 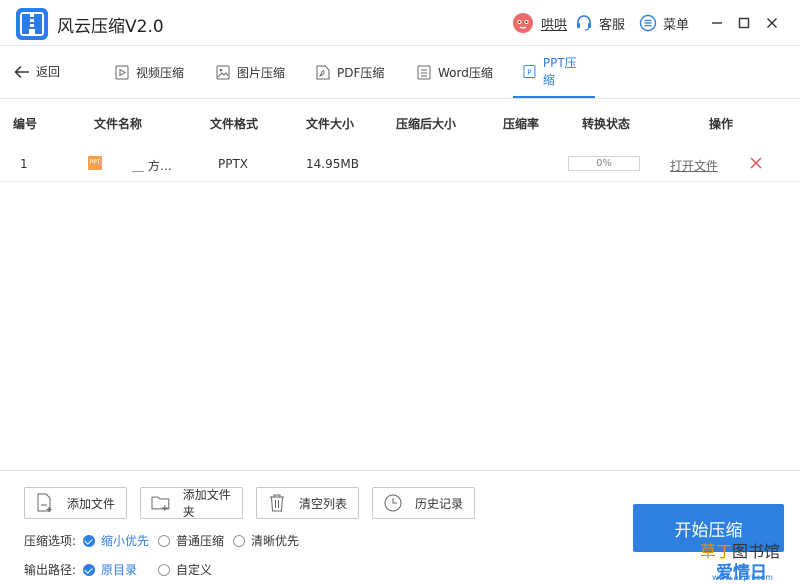 I want to click on video-file-icon, so click(x=122, y=72).